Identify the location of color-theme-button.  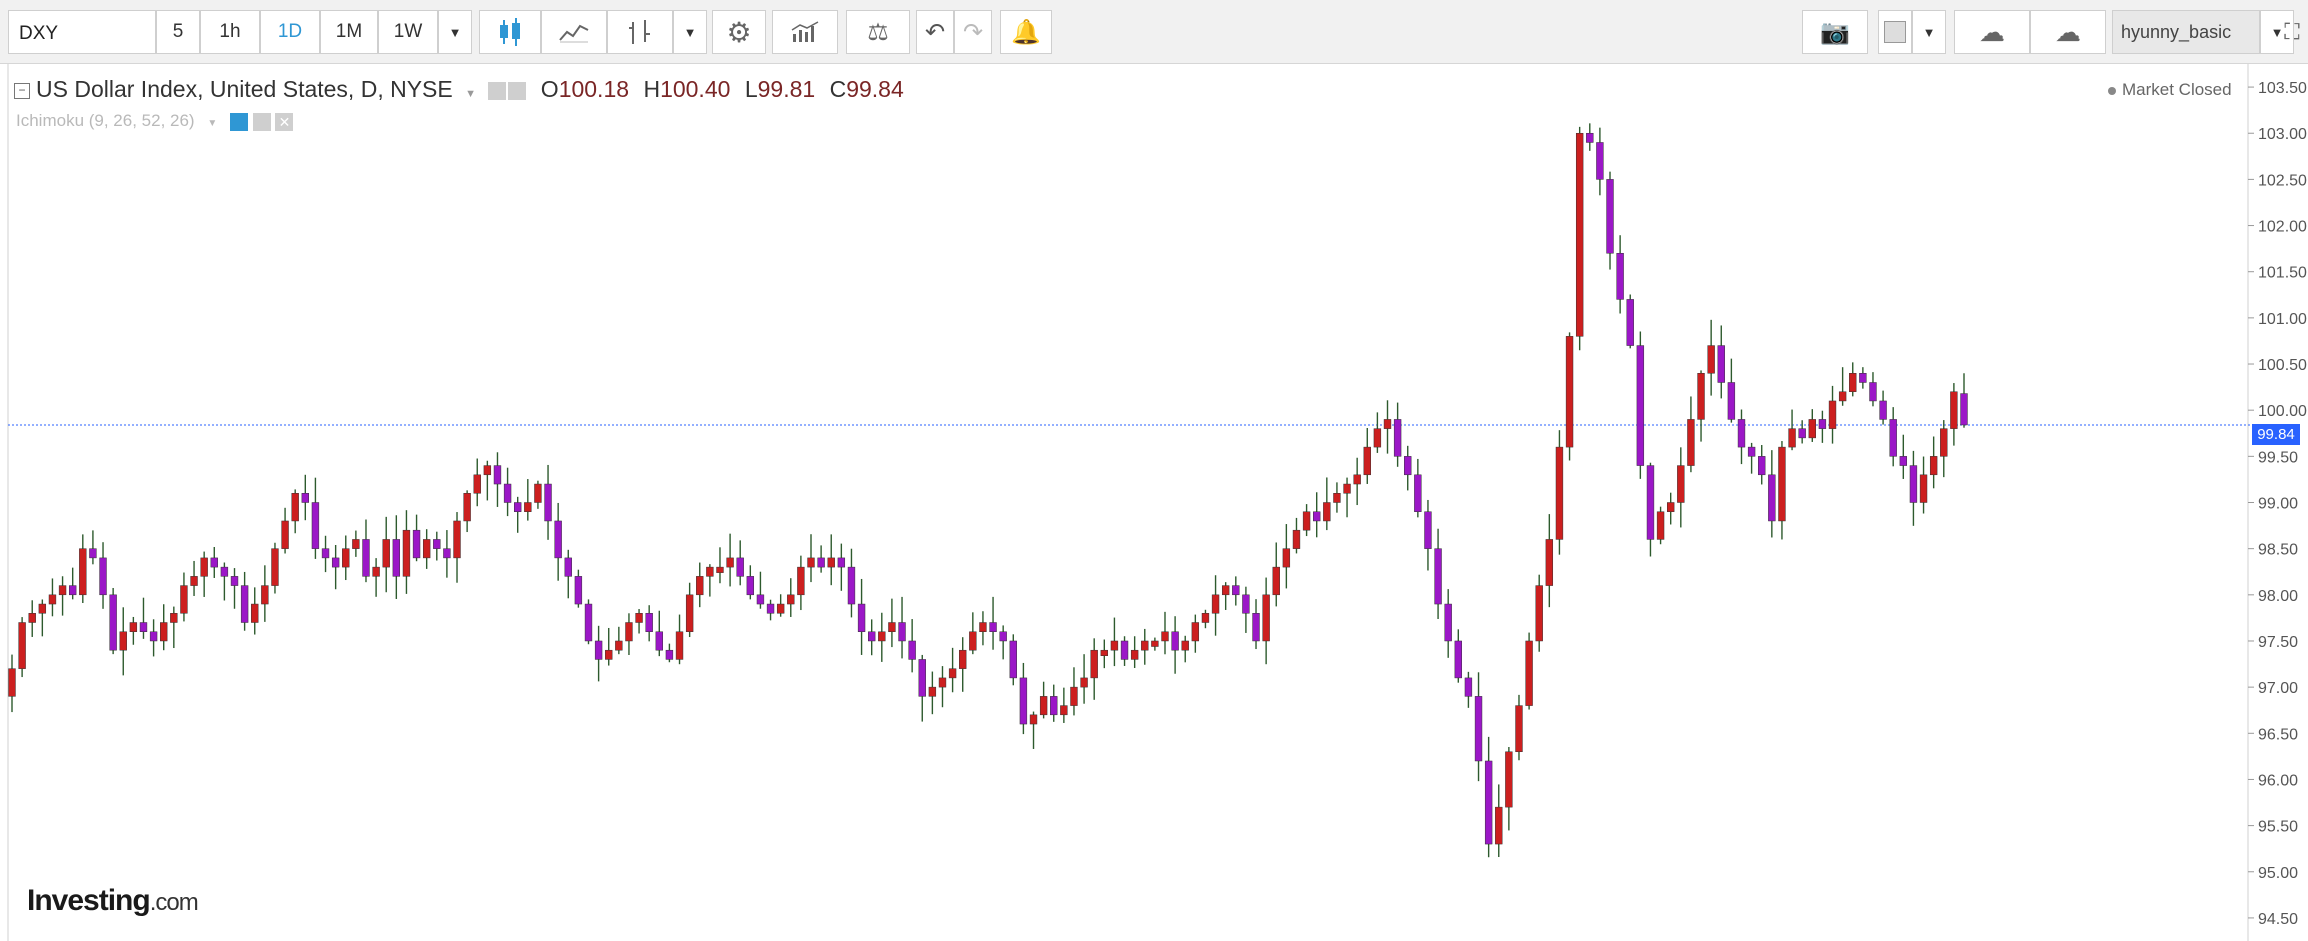
(1895, 32).